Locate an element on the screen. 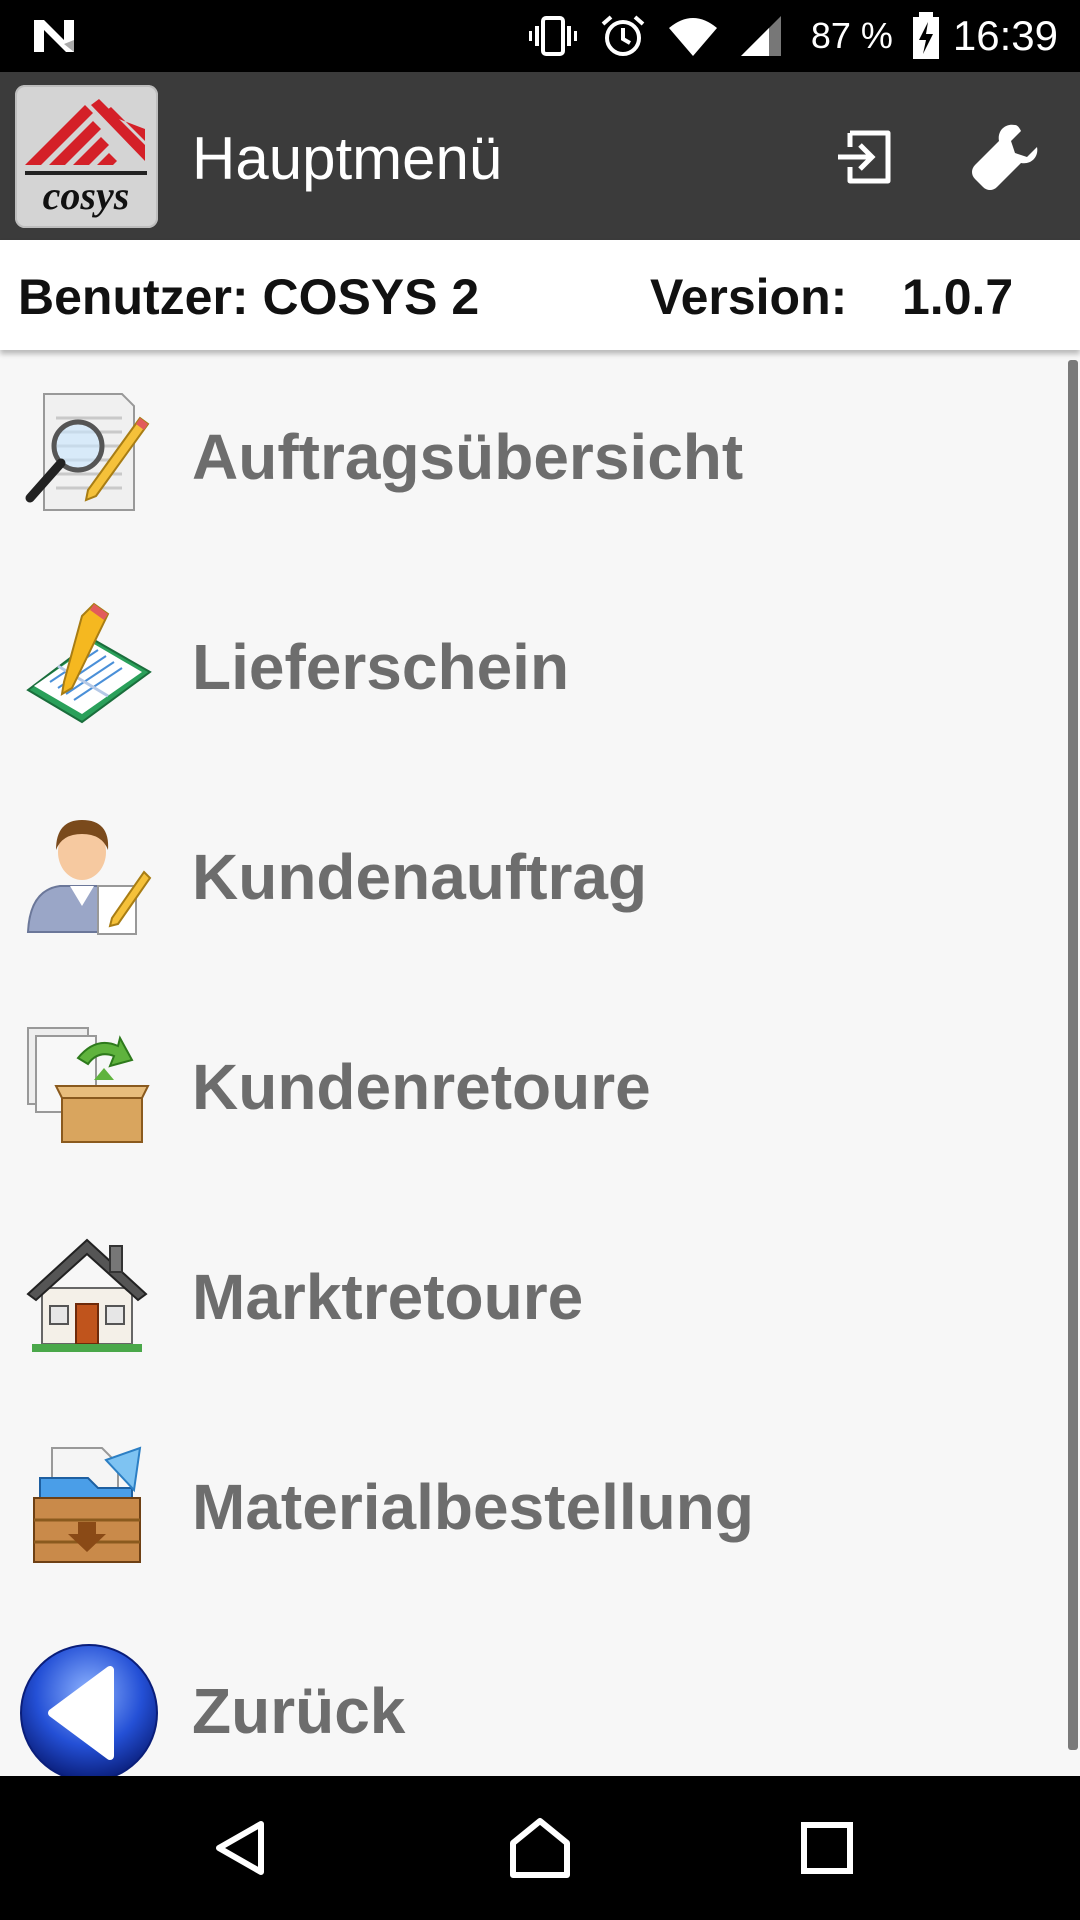 This screenshot has width=1080, height=1920. menu-item-label: Lieferschein is located at coordinates (381, 667).